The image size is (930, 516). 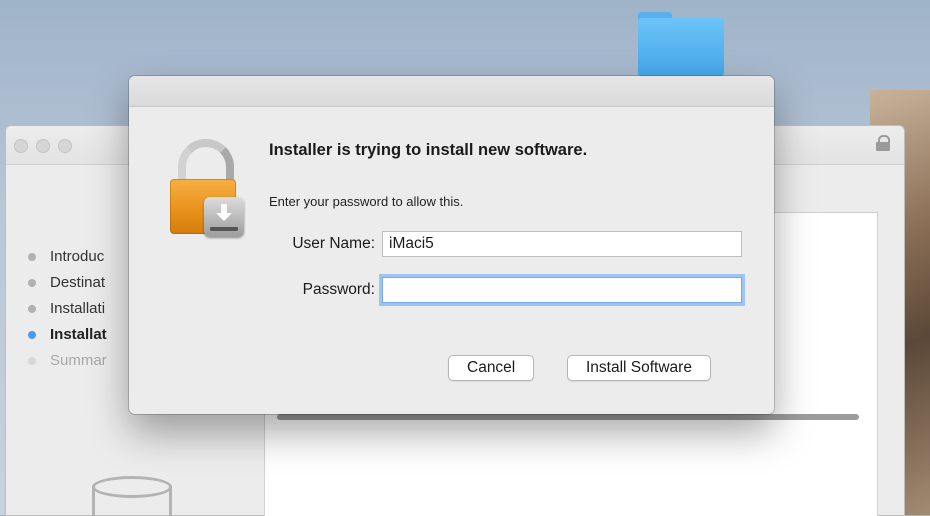 I want to click on zoom-window-button, so click(x=65, y=146).